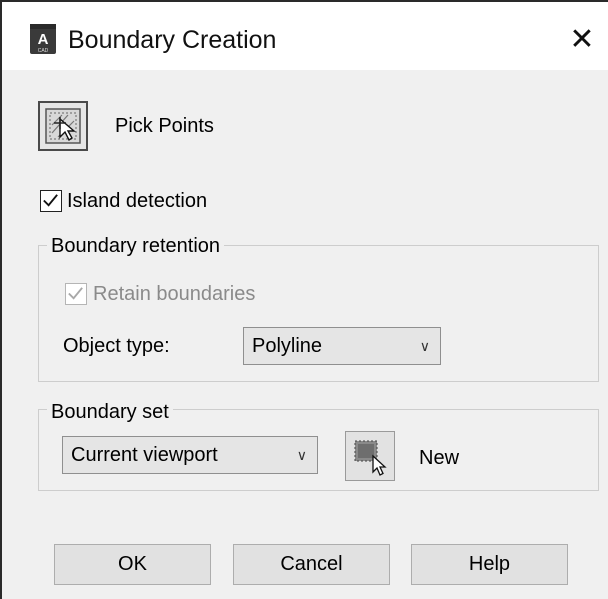  I want to click on object-type-label: Object type:, so click(116, 346).